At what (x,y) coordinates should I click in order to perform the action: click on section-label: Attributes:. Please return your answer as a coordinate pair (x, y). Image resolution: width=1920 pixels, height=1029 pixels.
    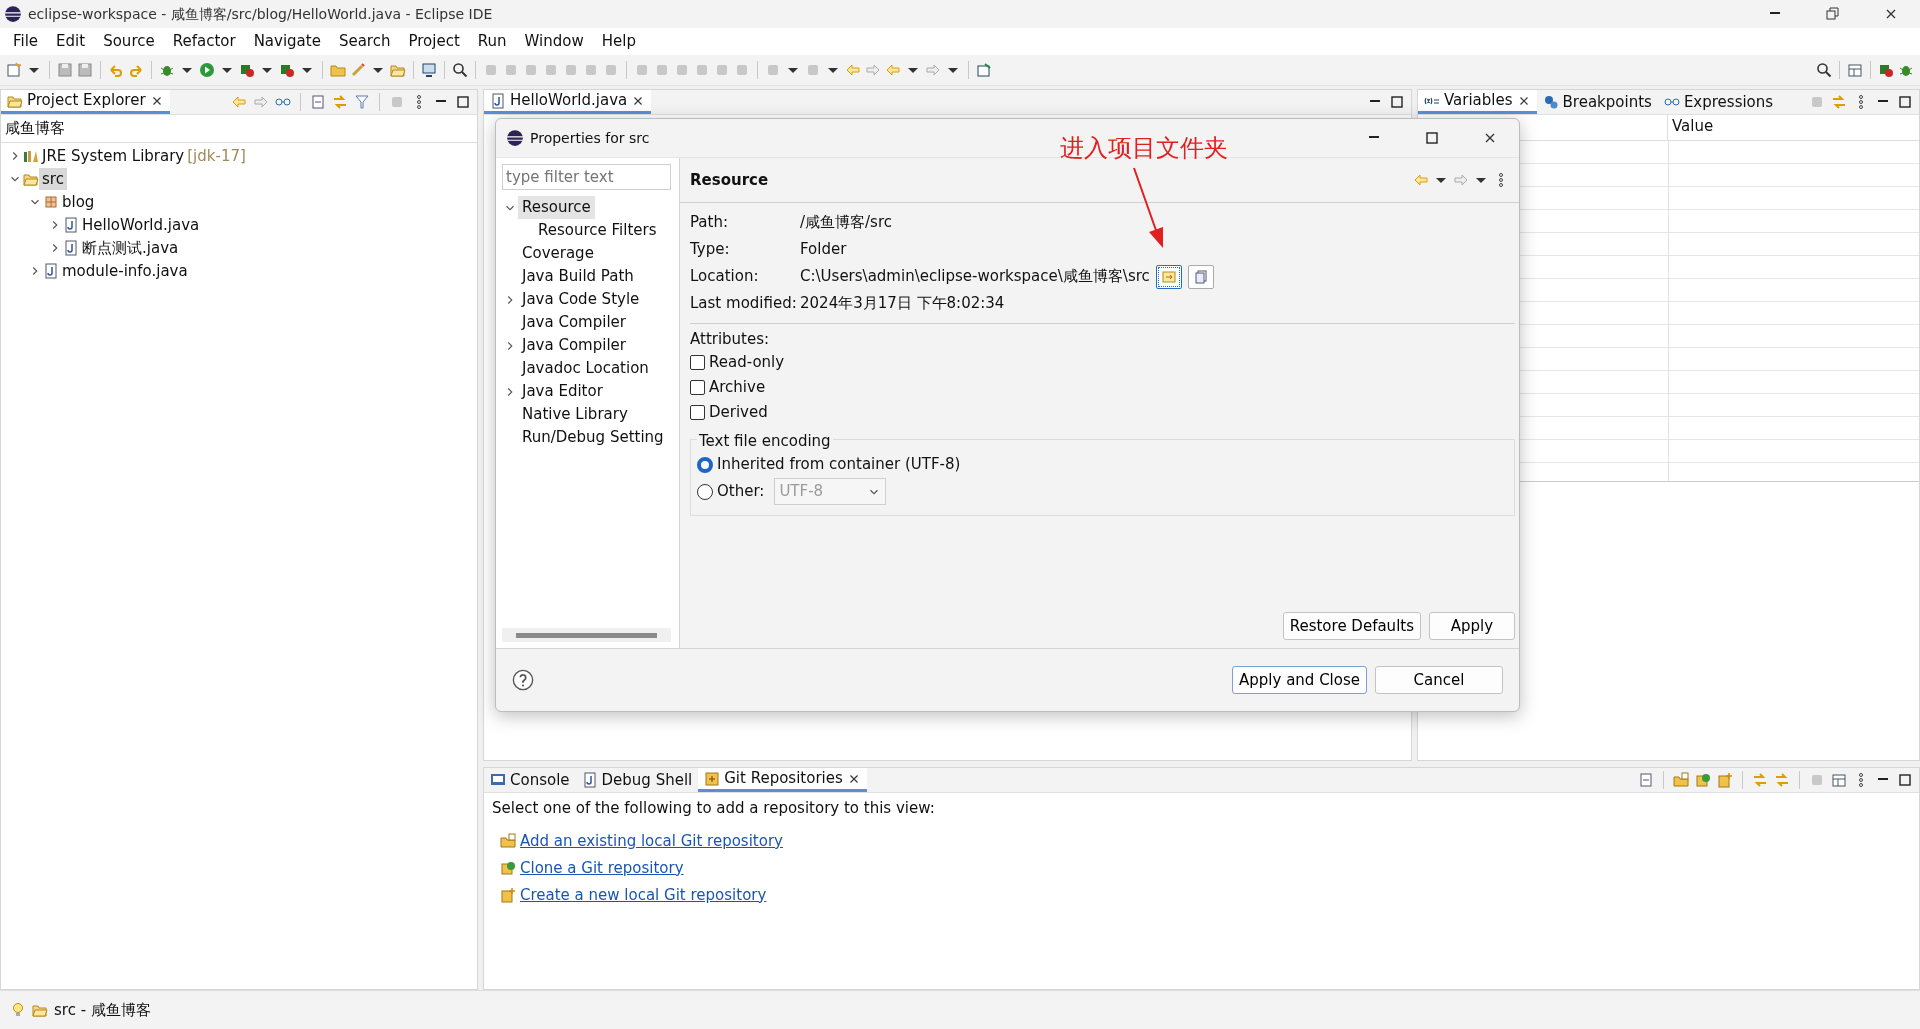
    Looking at the image, I should click on (730, 339).